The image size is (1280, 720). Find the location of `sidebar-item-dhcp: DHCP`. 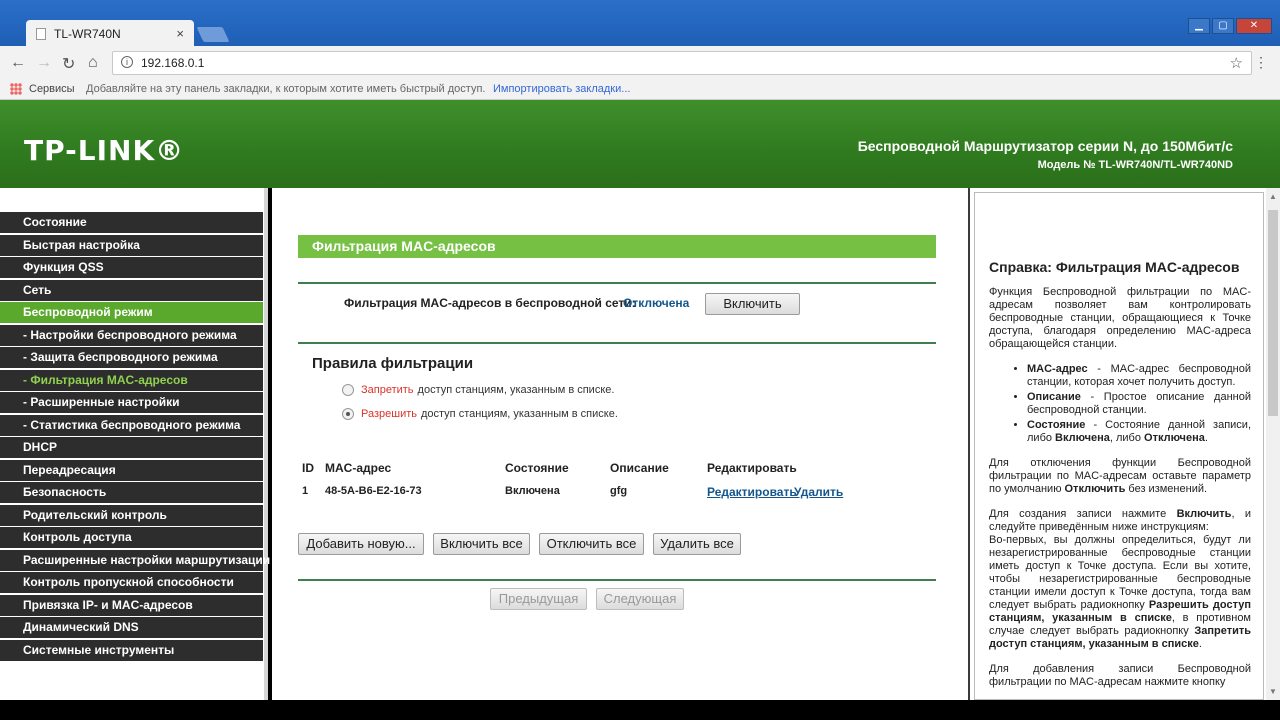

sidebar-item-dhcp: DHCP is located at coordinates (131, 447).